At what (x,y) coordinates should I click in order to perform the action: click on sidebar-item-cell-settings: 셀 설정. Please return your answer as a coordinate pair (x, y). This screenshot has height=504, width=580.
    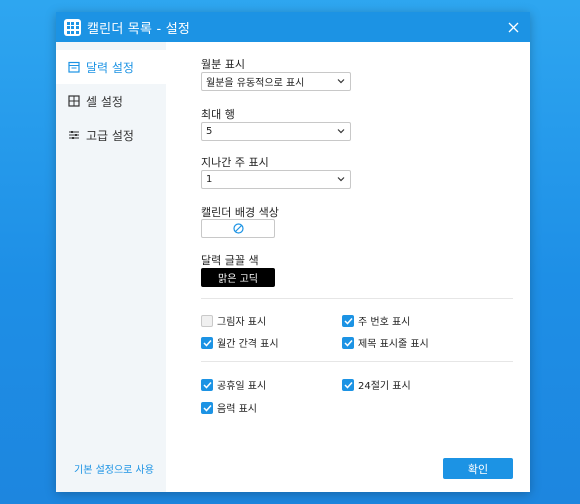
    Looking at the image, I should click on (111, 101).